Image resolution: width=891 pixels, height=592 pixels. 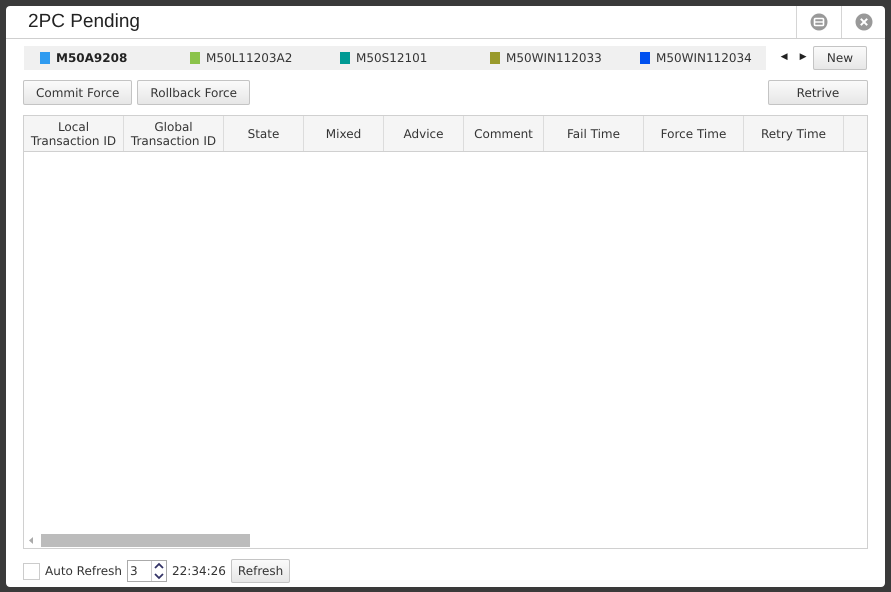 I want to click on caret-down-icon, so click(x=159, y=576).